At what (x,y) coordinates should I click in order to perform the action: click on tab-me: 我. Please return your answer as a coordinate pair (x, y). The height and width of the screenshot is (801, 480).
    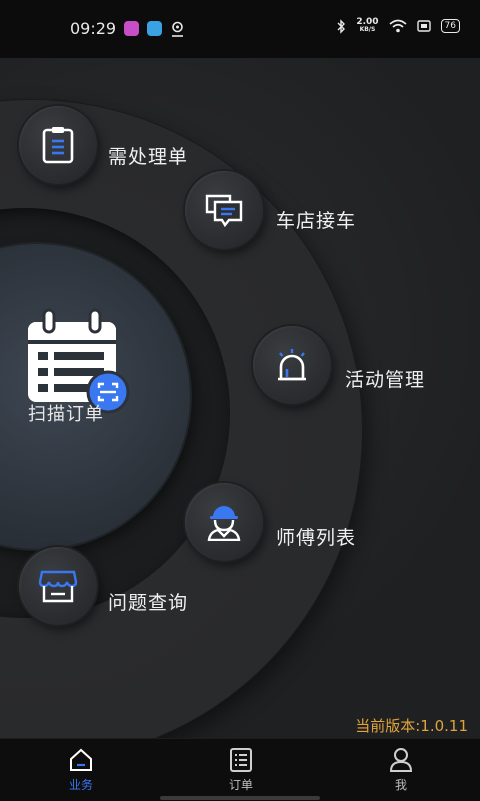
    Looking at the image, I should click on (401, 770).